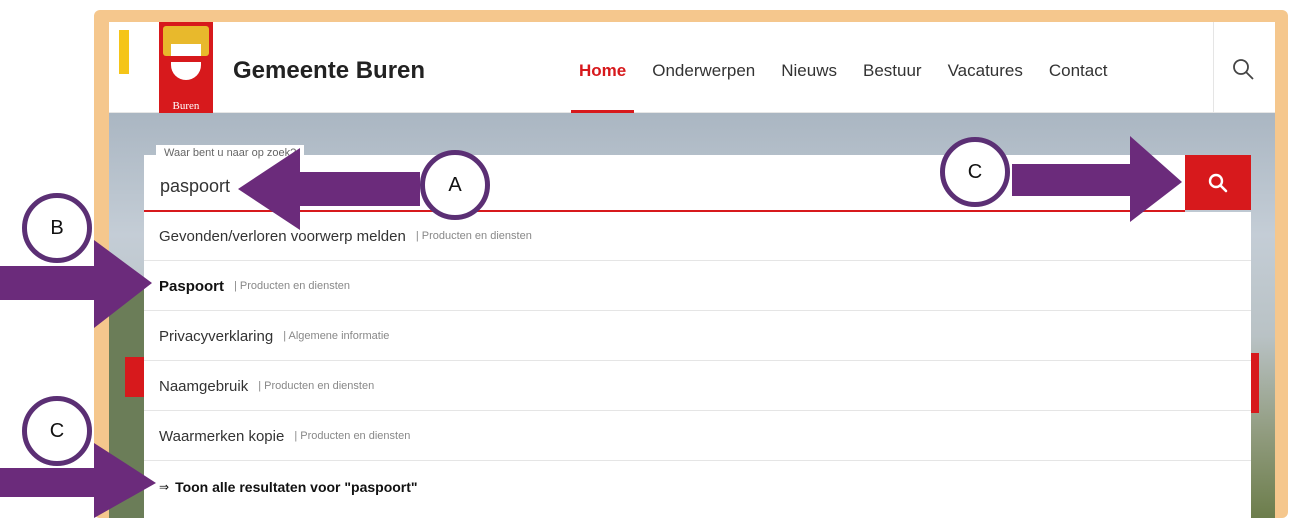 The width and height of the screenshot is (1291, 518). I want to click on hero-tree, so click(129, 400).